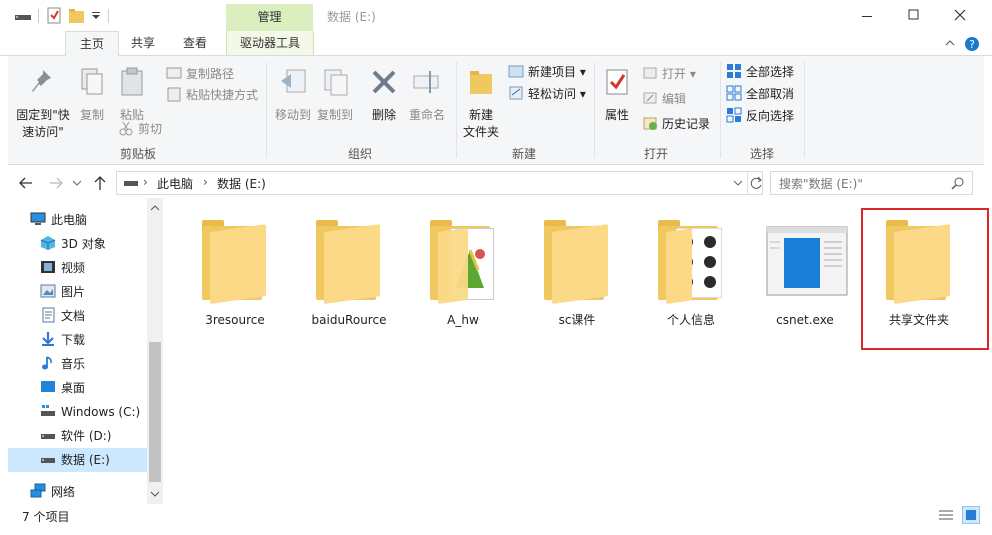  I want to click on copy-path-button: 复制路径, so click(200, 74).